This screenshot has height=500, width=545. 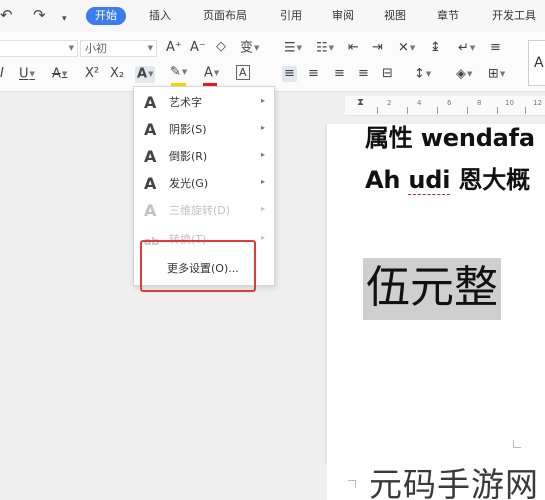 I want to click on text-effect-icon: A, so click(x=142, y=74).